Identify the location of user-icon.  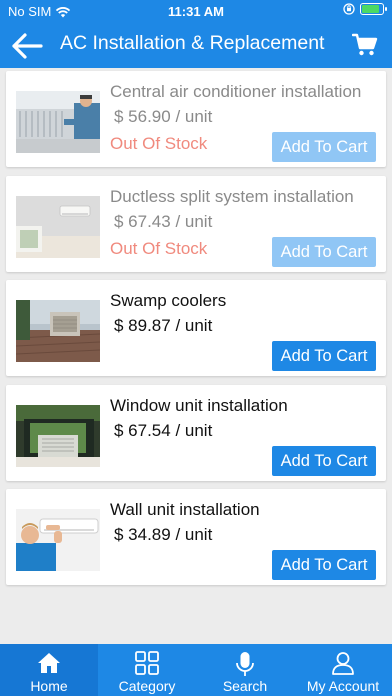
(343, 663).